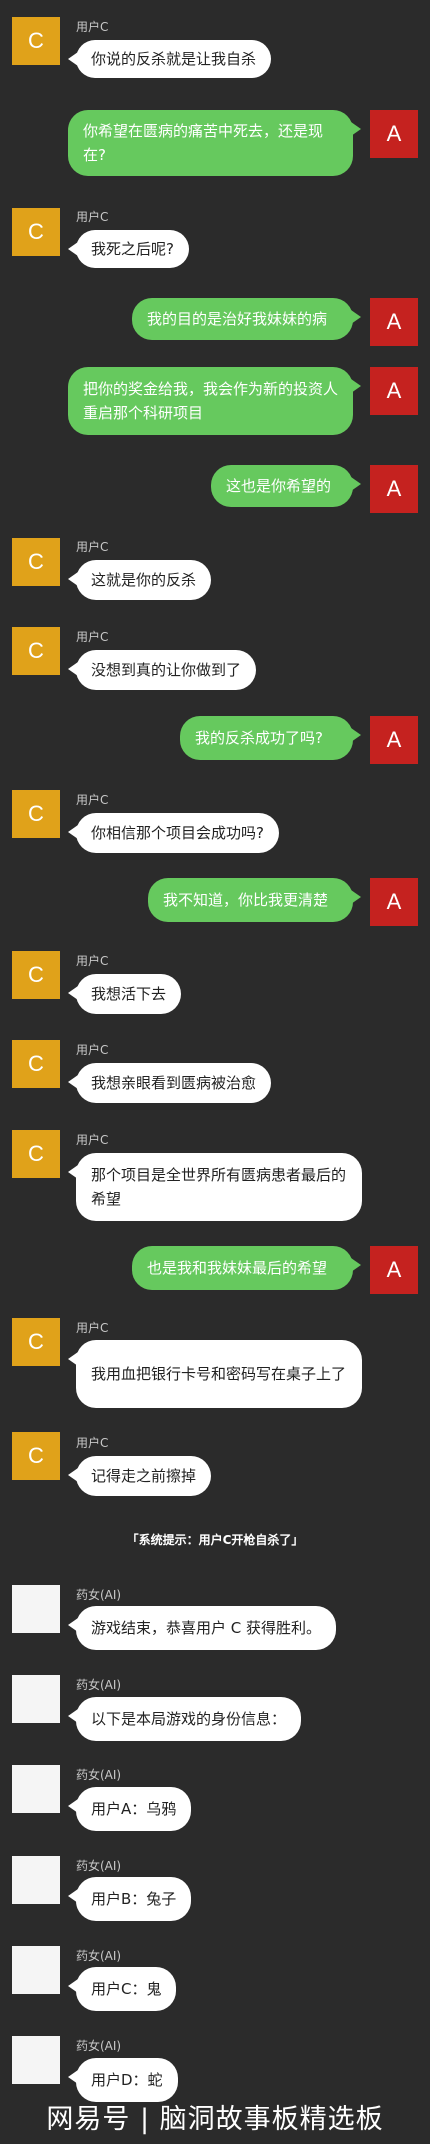  I want to click on message-bubble: 用户D：蛇, so click(123, 2080).